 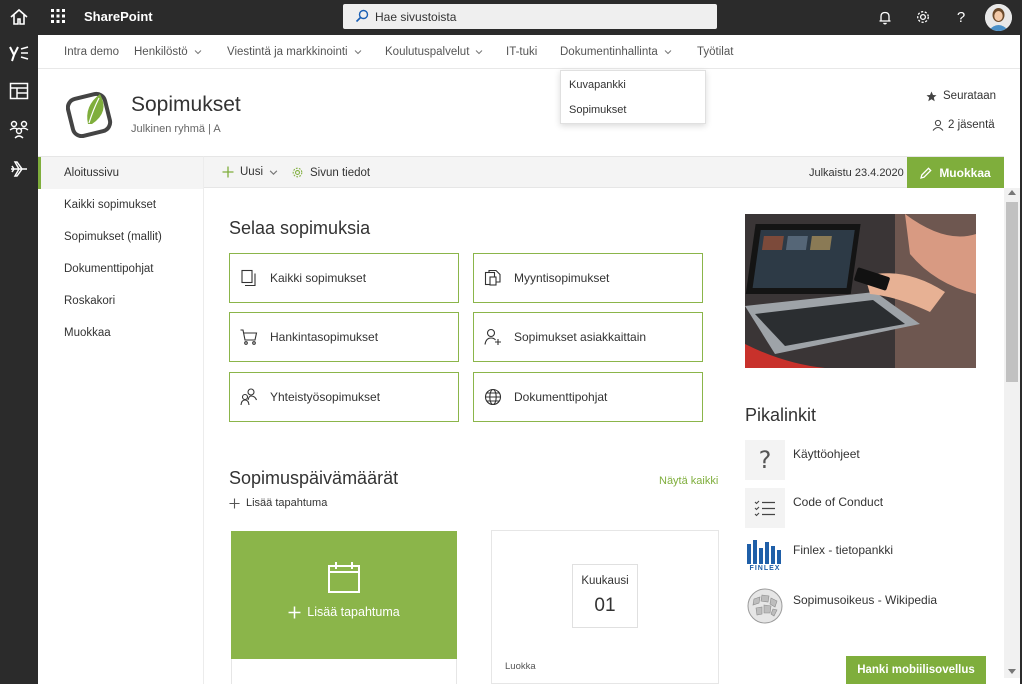 I want to click on tile-myyntisopimukset: Myyntisopimukset, so click(x=588, y=278).